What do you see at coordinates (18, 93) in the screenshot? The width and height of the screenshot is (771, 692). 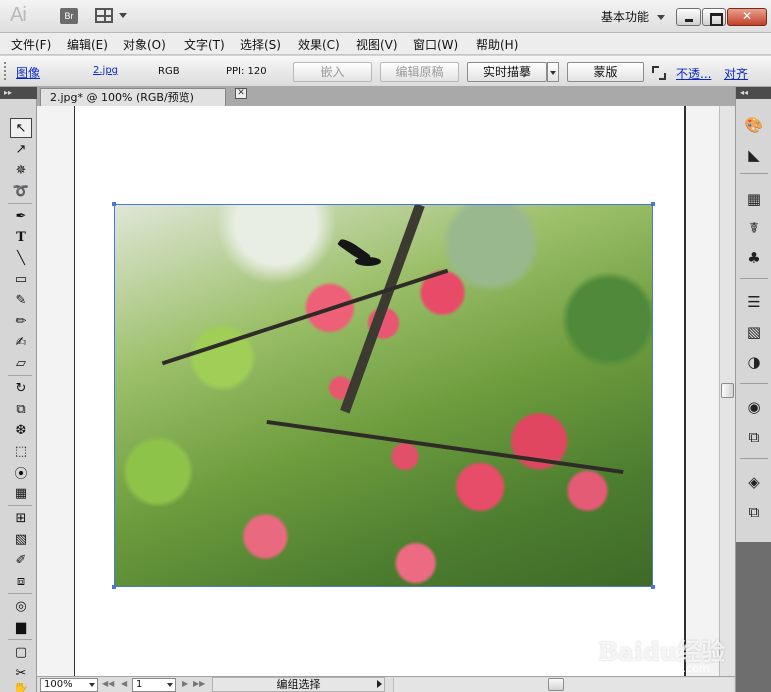 I see `tools-panel-header: ▸▸` at bounding box center [18, 93].